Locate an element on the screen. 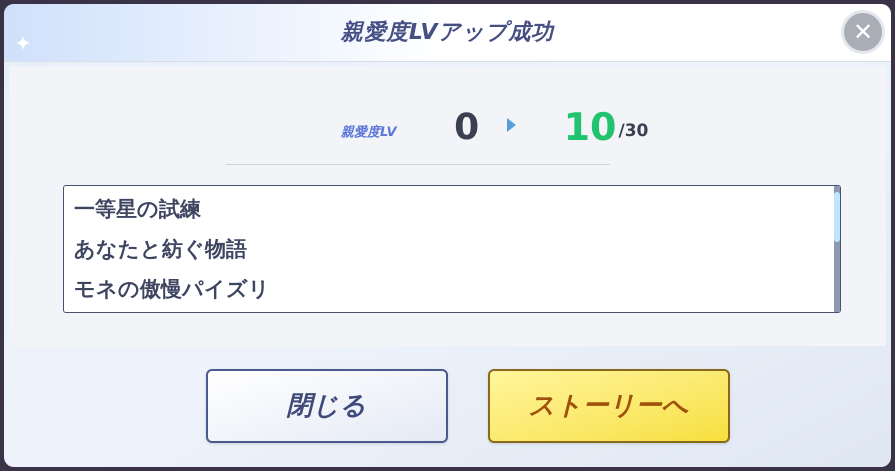 Image resolution: width=895 pixels, height=471 pixels. story-title: あなたと紡ぐ物語 is located at coordinates (160, 249).